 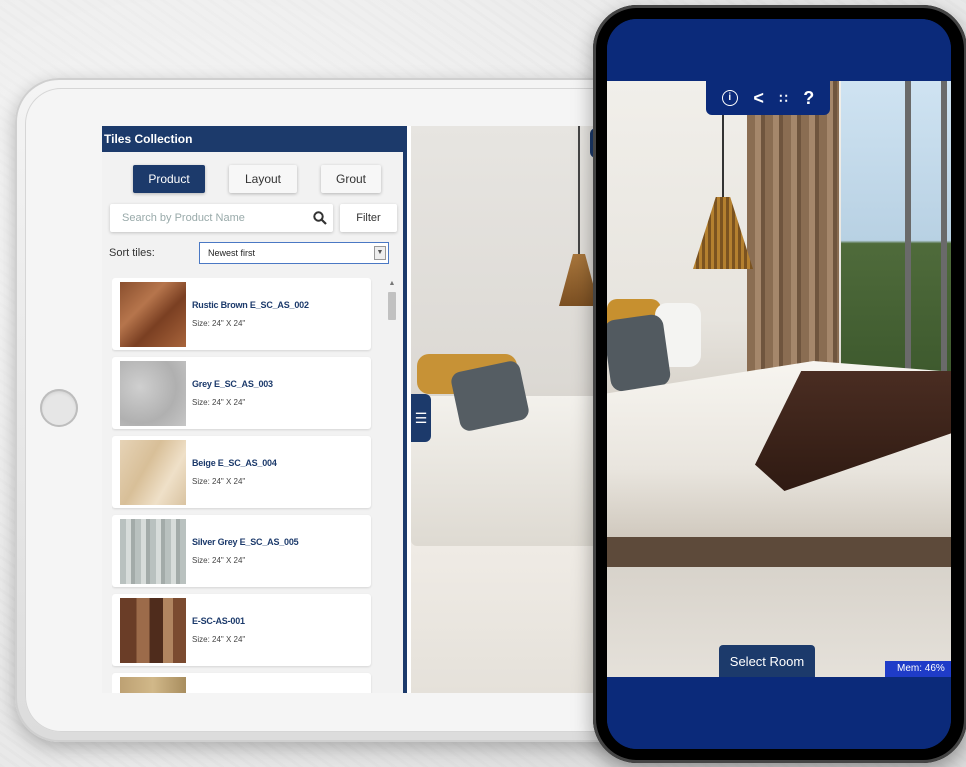 I want to click on pendant-lamp, so click(x=723, y=233).